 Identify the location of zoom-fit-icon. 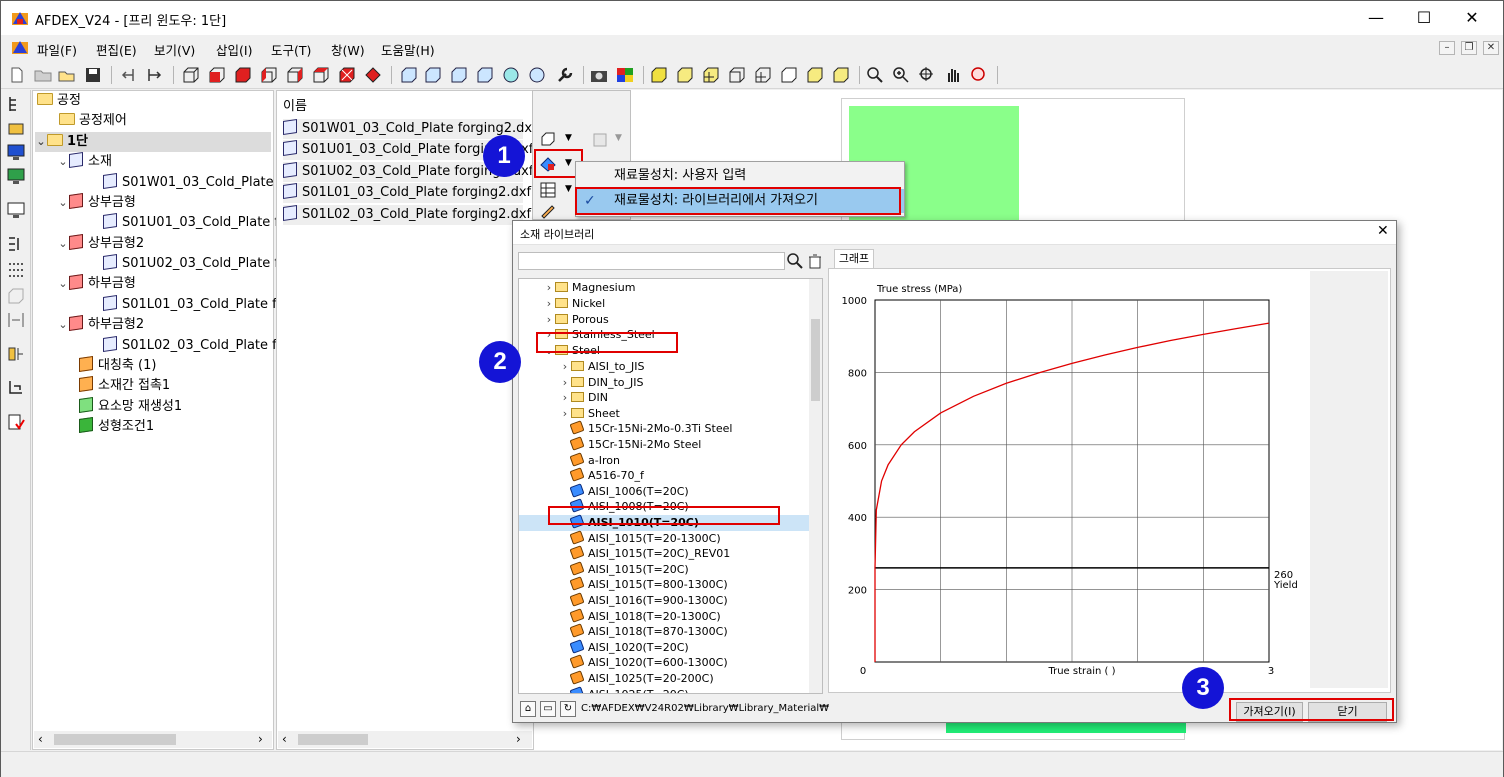
(927, 75).